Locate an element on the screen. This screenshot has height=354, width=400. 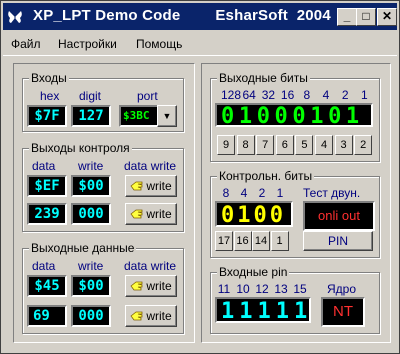
control-bit-weight-2: 2 is located at coordinates (262, 193).